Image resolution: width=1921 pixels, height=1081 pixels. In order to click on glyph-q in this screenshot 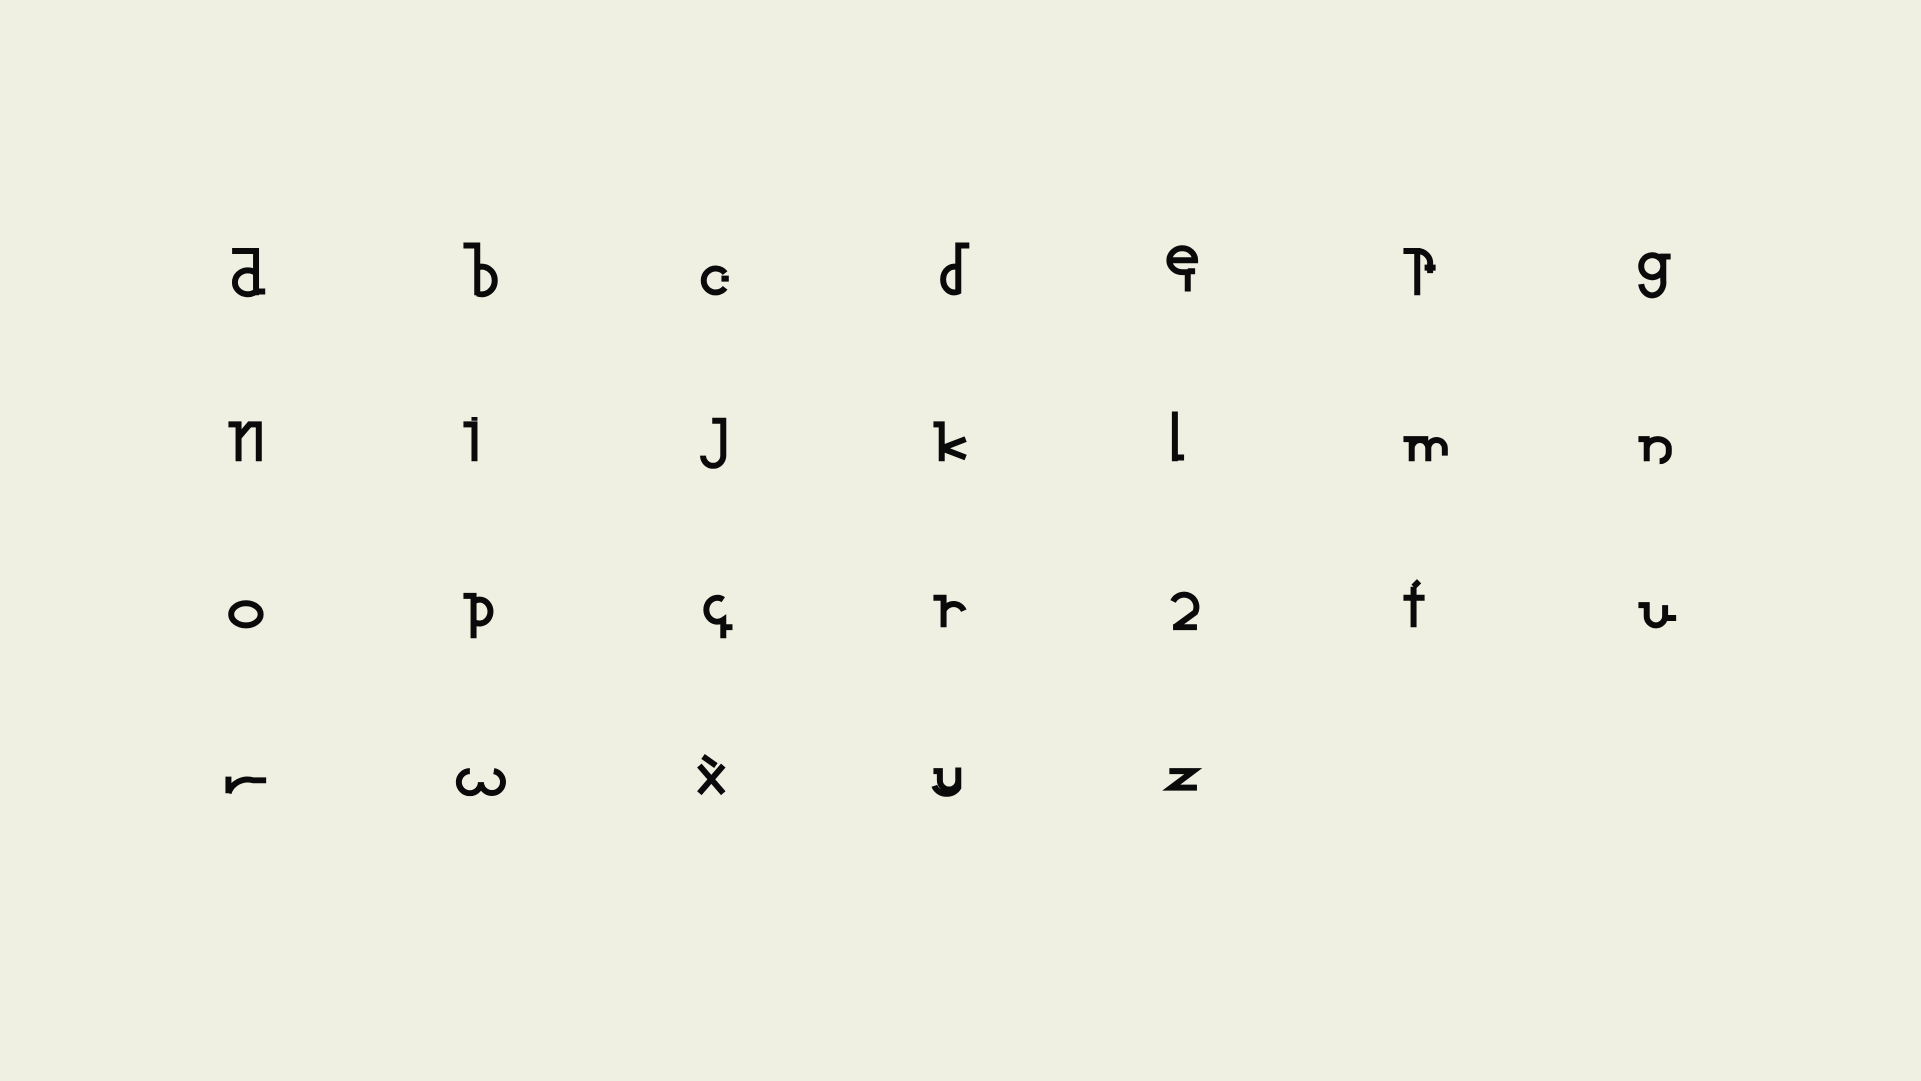, I will do `click(718, 616)`.